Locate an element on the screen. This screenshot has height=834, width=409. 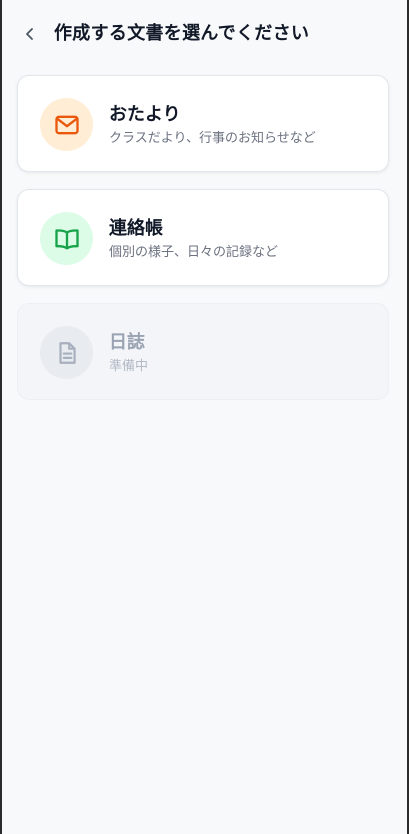
header: 作成する文書を選んでください is located at coordinates (204, 35).